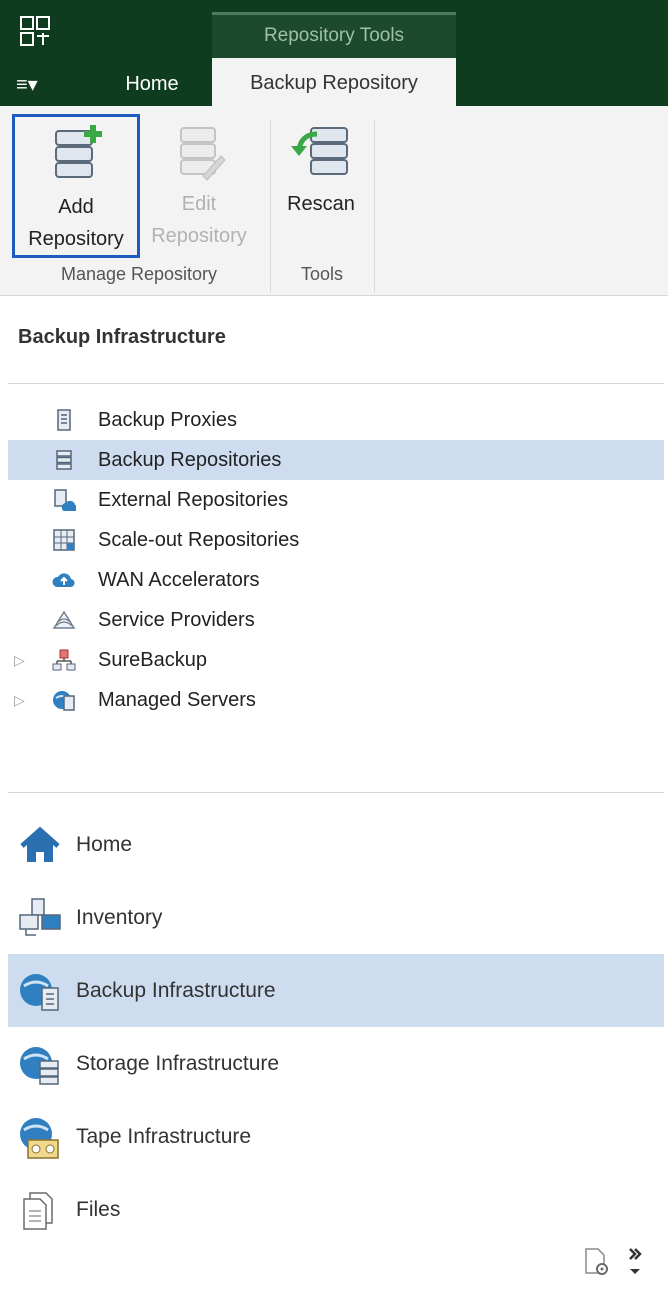 The image size is (668, 1293). I want to click on edit-database-icon, so click(203, 154).